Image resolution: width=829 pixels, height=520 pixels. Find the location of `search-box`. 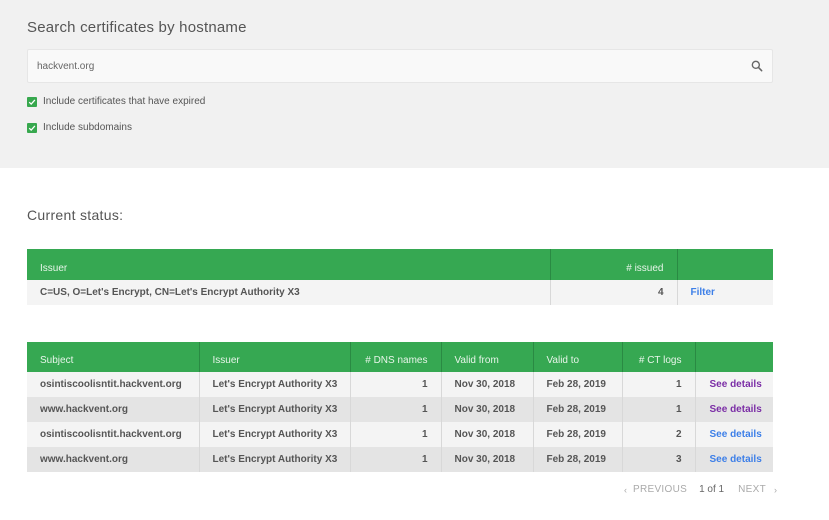

search-box is located at coordinates (400, 66).